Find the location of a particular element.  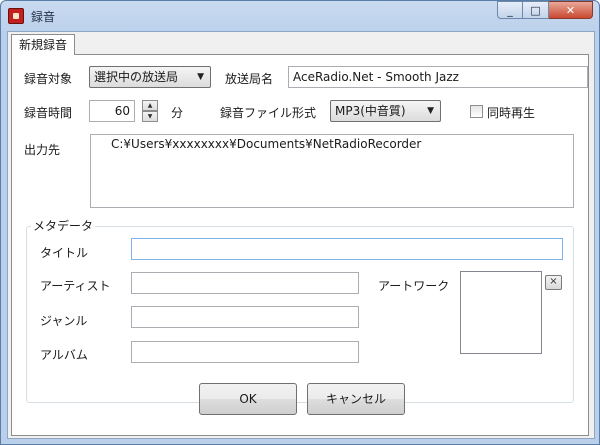

artist-label: アーティスト is located at coordinates (75, 286).